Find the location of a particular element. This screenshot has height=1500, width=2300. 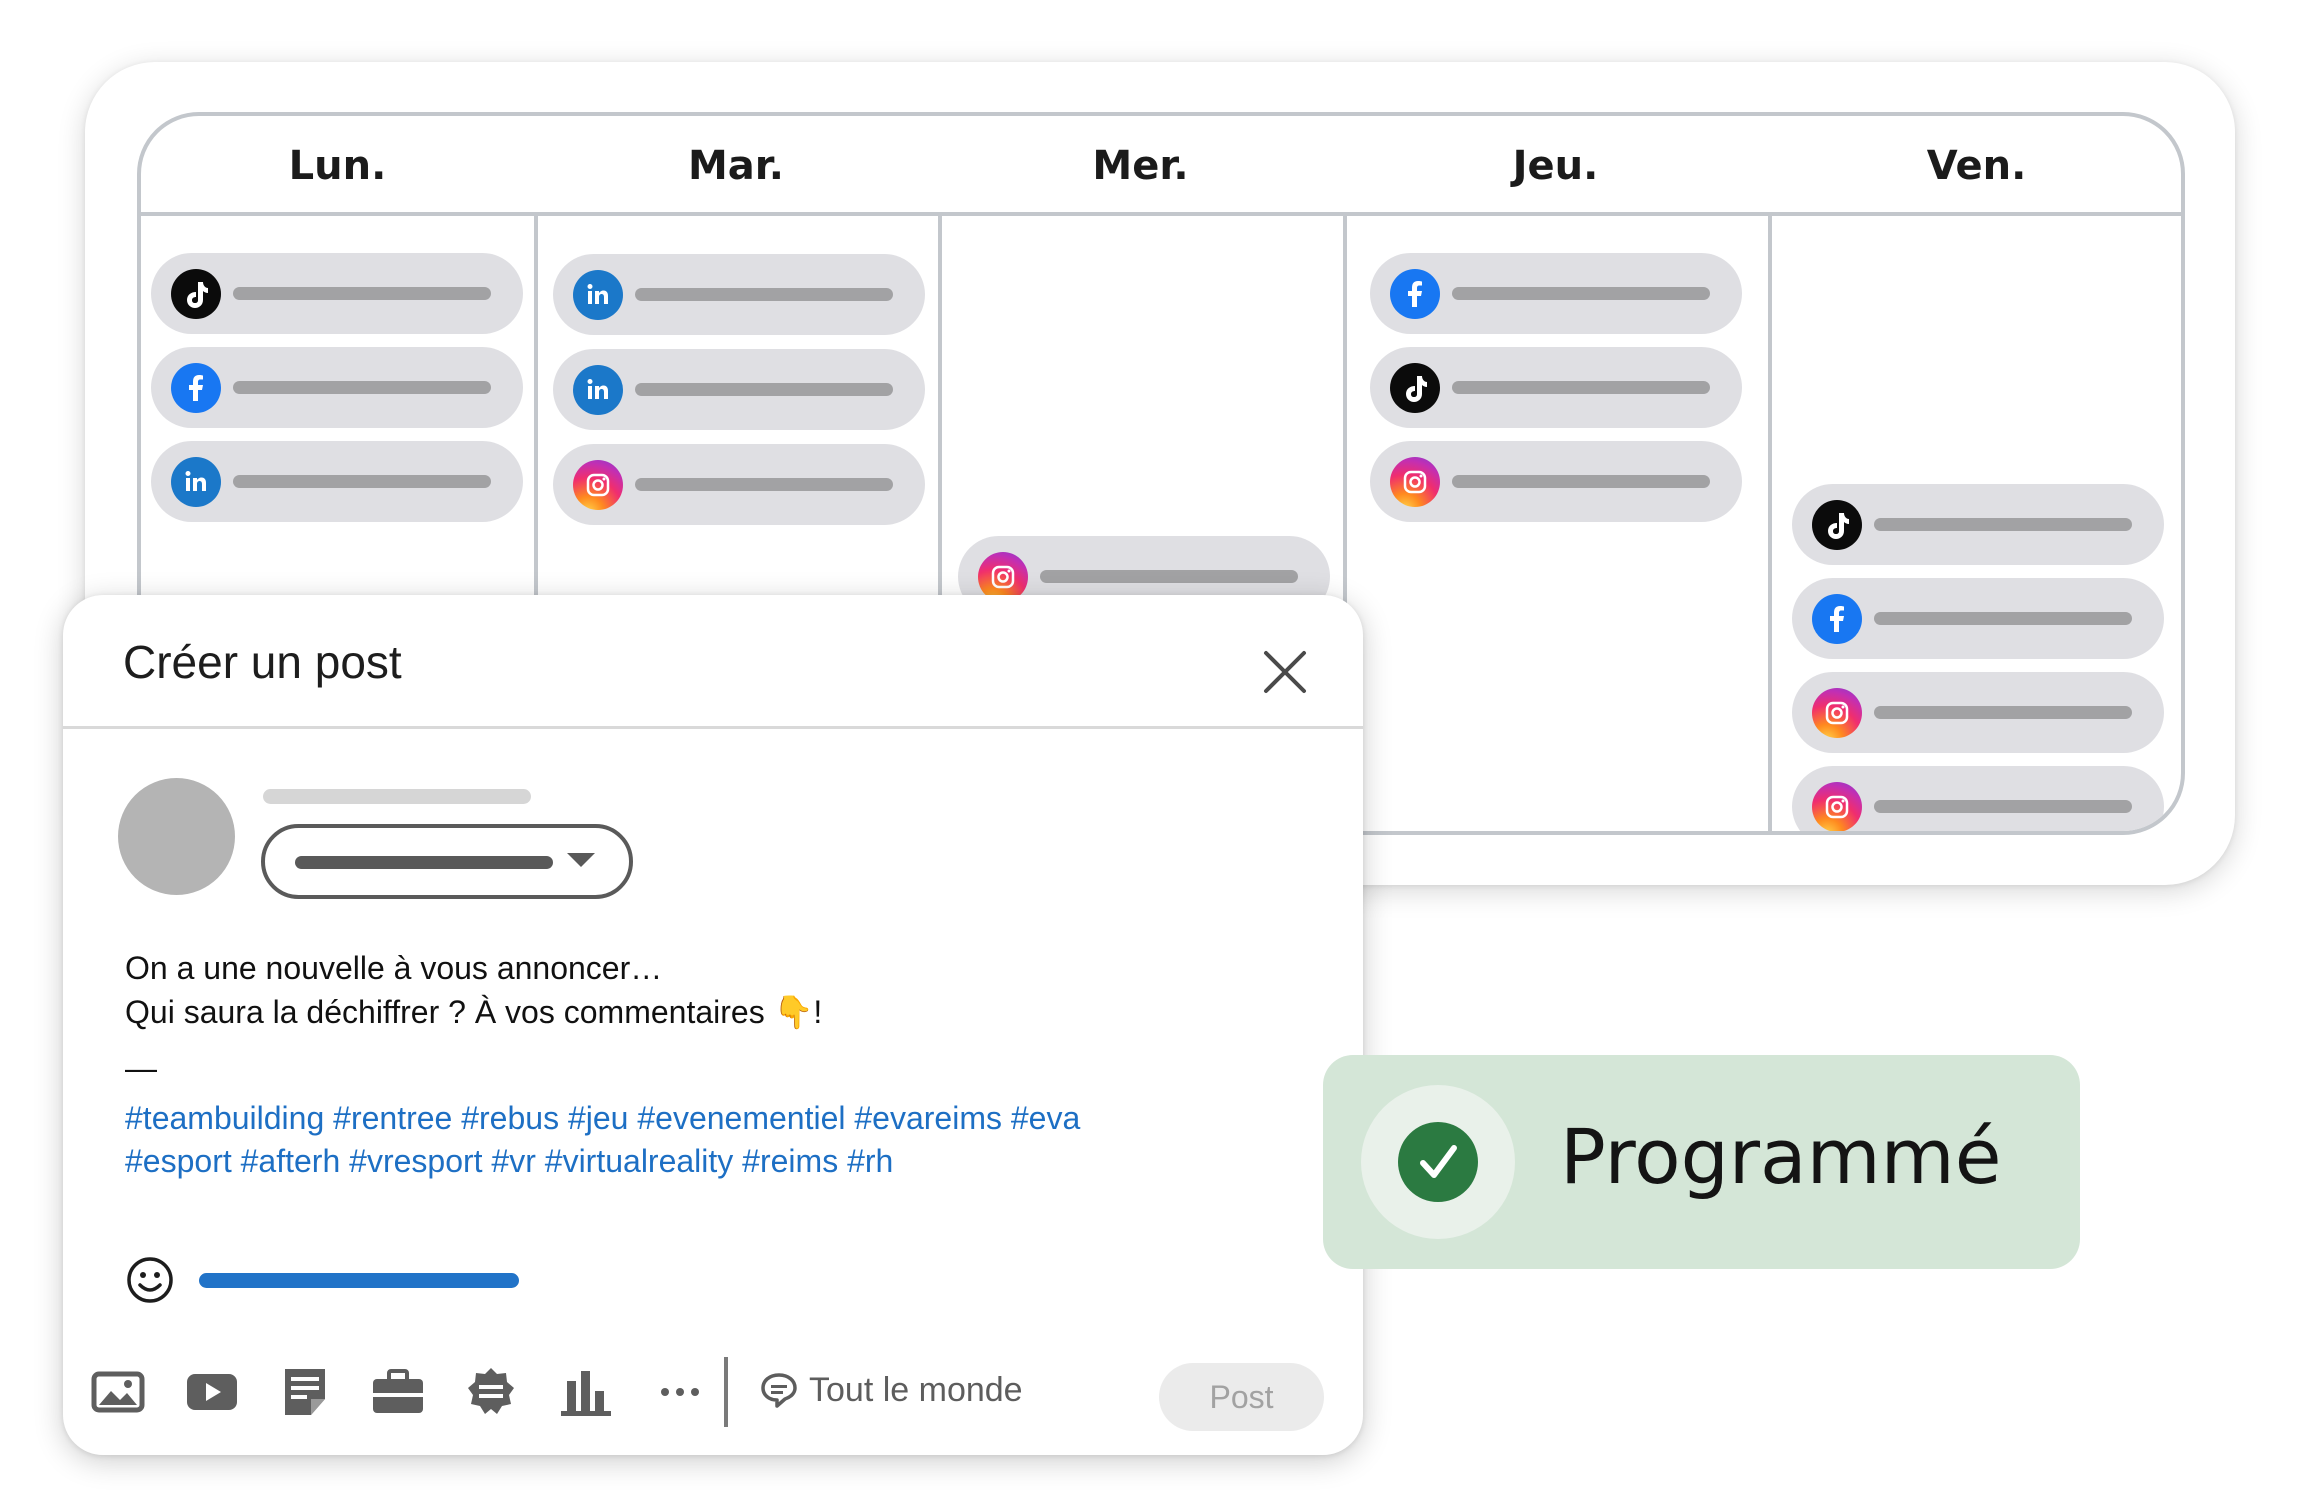

status-badge: Programmé is located at coordinates (1701, 1162).